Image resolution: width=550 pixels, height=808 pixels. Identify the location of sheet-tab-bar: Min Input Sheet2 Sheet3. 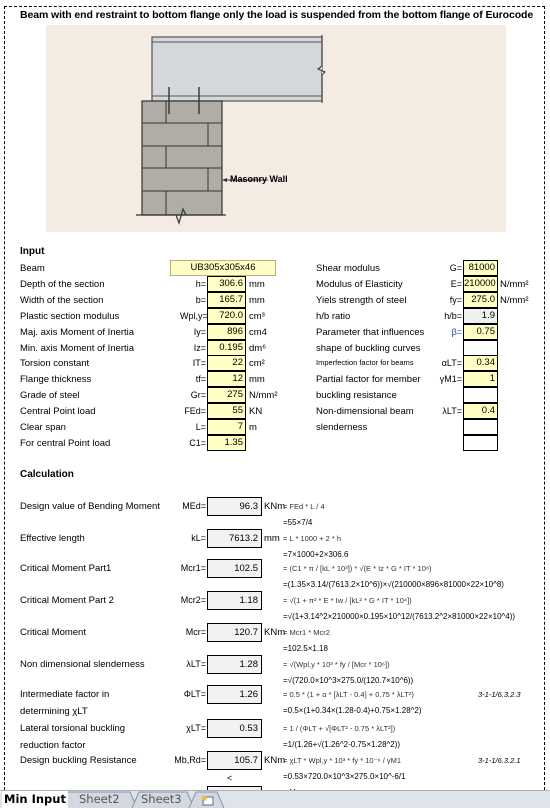
(275, 799).